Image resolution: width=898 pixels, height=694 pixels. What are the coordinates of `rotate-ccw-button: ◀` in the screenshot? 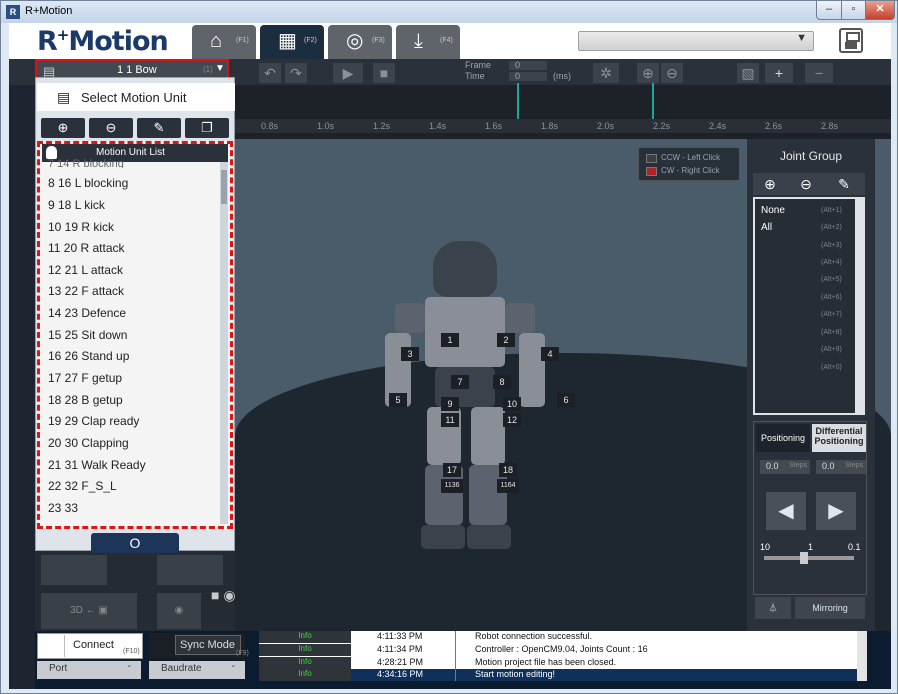 It's located at (786, 511).